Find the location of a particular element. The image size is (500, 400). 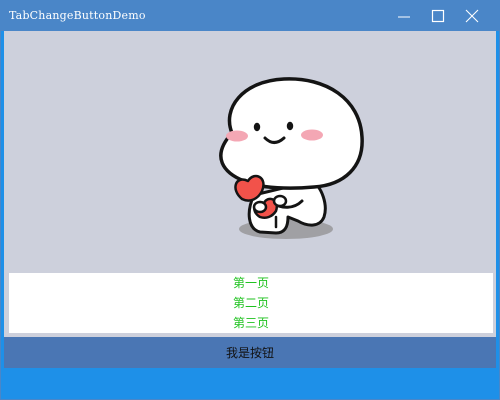

maximize-button is located at coordinates (438, 16).